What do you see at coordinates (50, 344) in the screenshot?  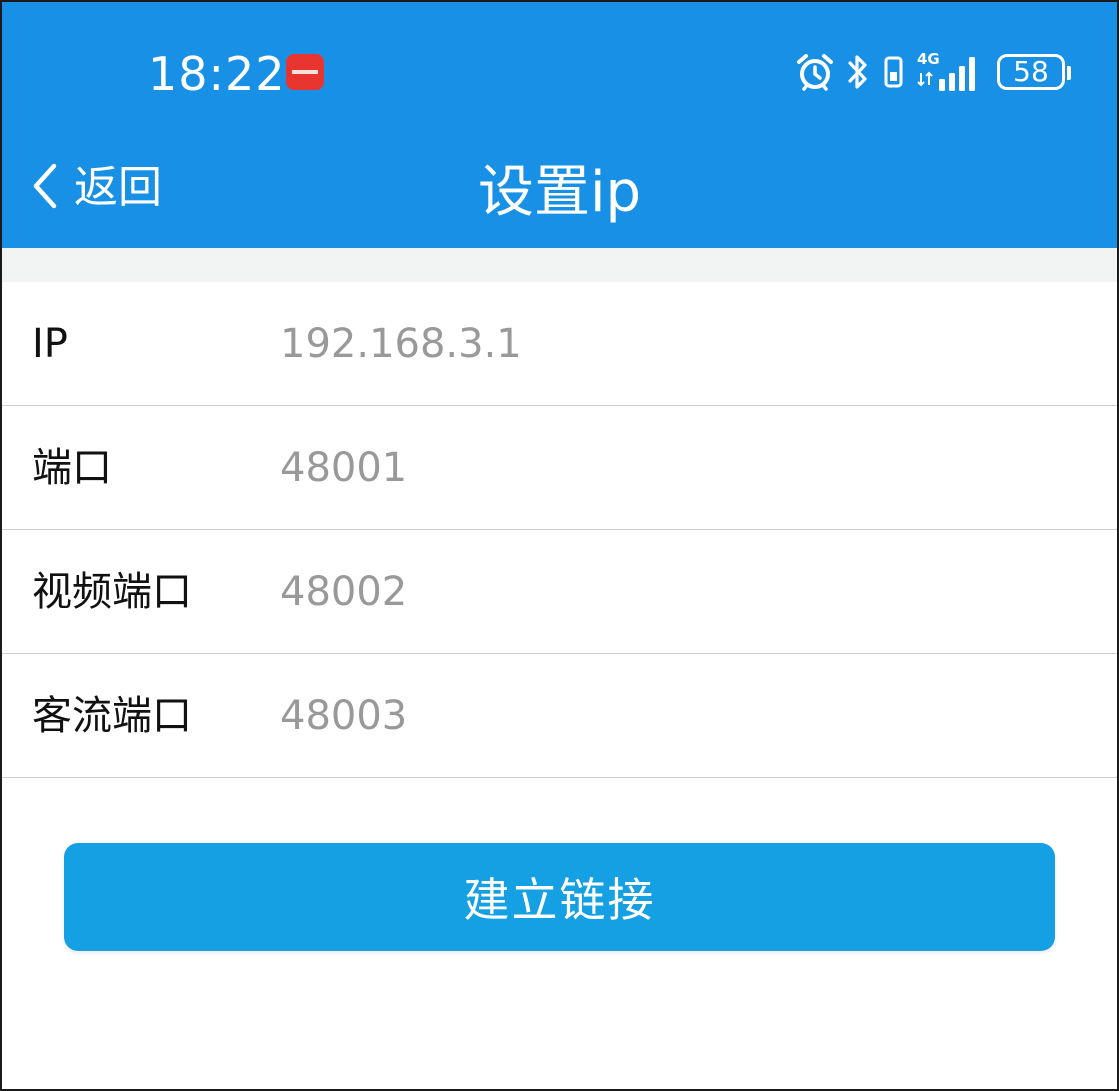 I see `ip-label: IP` at bounding box center [50, 344].